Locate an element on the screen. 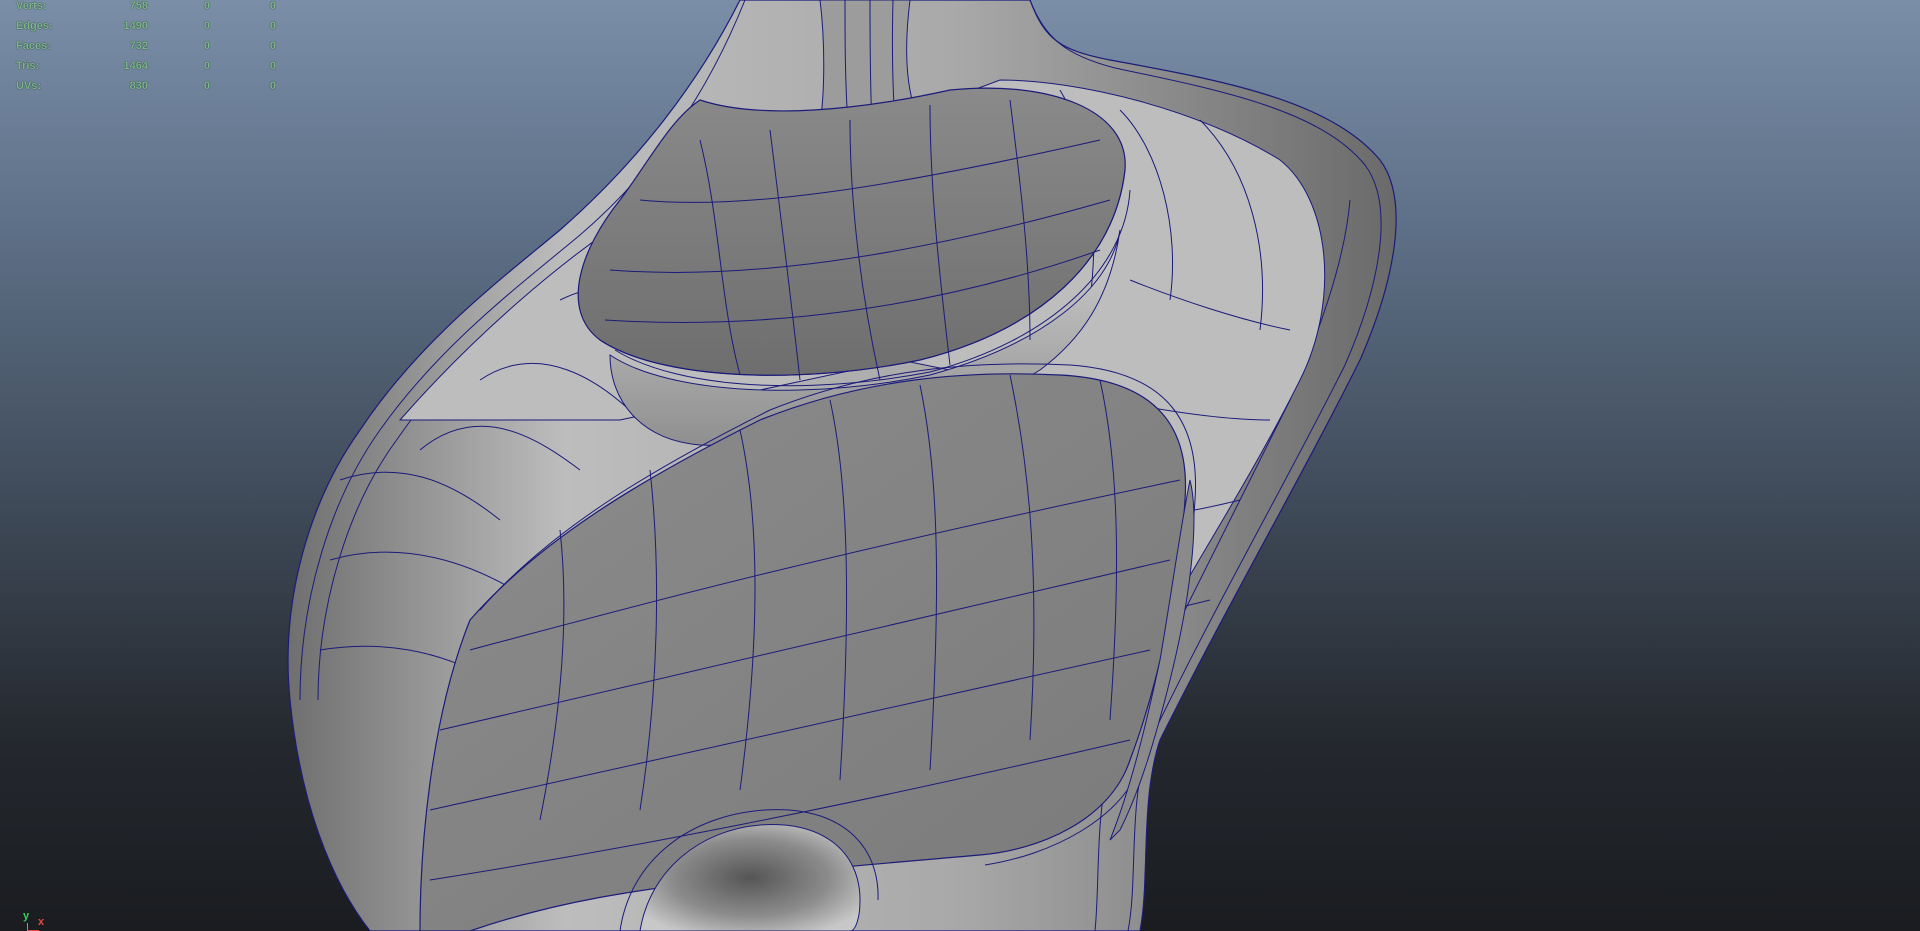 The width and height of the screenshot is (1920, 931). hud-label: UVs: is located at coordinates (29, 86).